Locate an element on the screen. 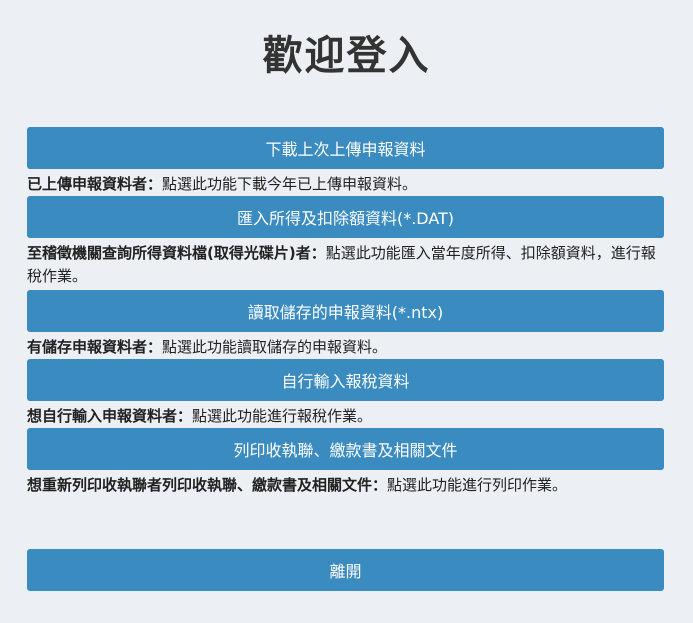  import-income-deduction-button: 匯入所得及扣除額資料(*.DAT) is located at coordinates (345, 217).